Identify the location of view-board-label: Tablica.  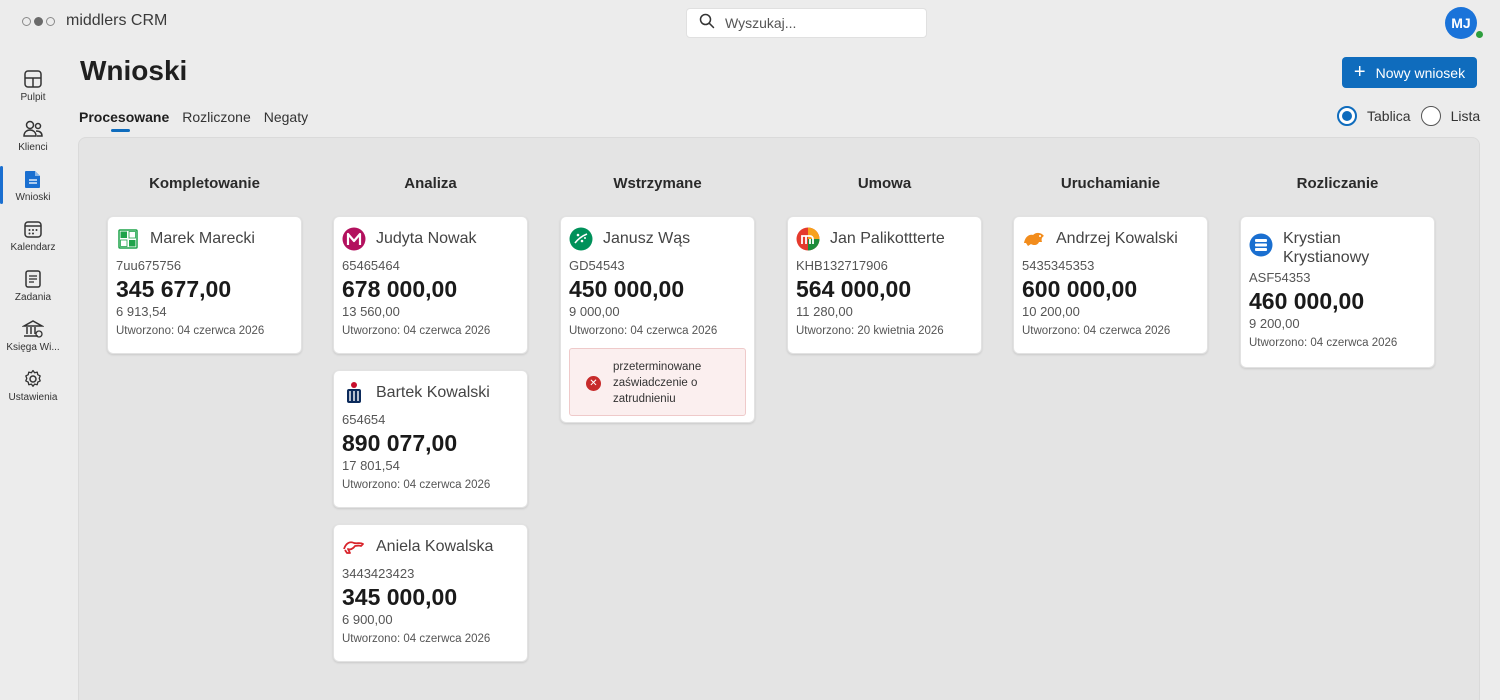
(1389, 116).